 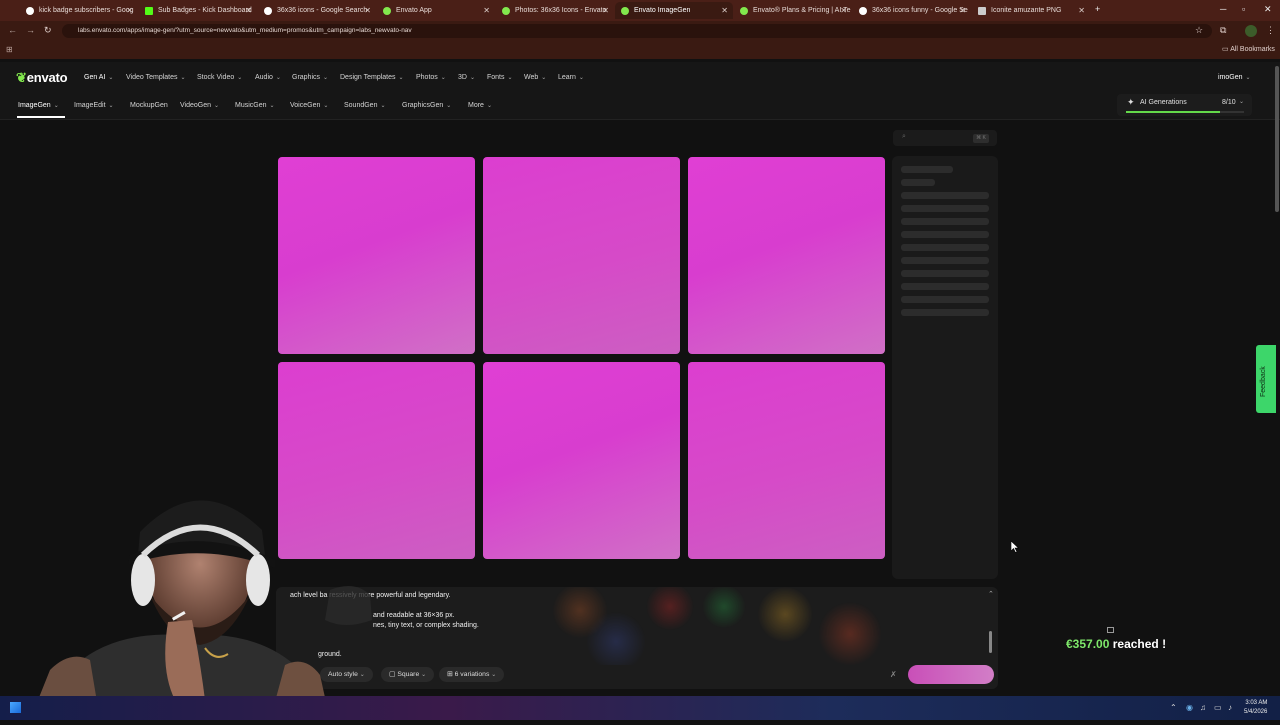 I want to click on subnav-more: More ⌄, so click(x=480, y=105).